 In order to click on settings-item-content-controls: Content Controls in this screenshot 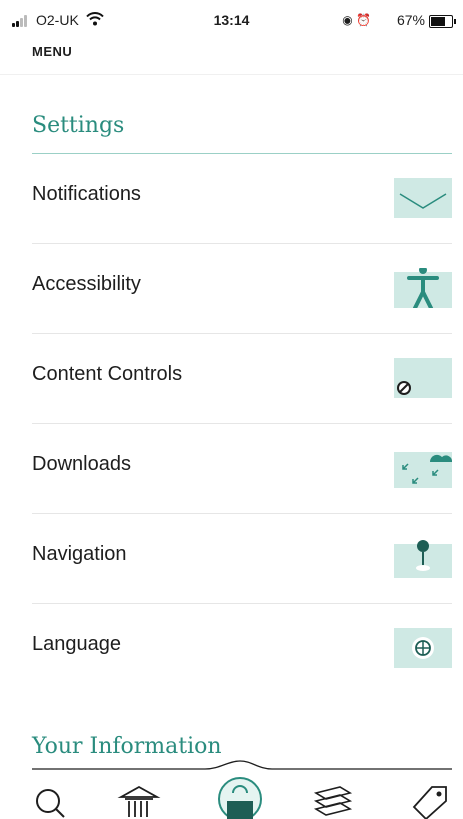, I will do `click(242, 379)`.